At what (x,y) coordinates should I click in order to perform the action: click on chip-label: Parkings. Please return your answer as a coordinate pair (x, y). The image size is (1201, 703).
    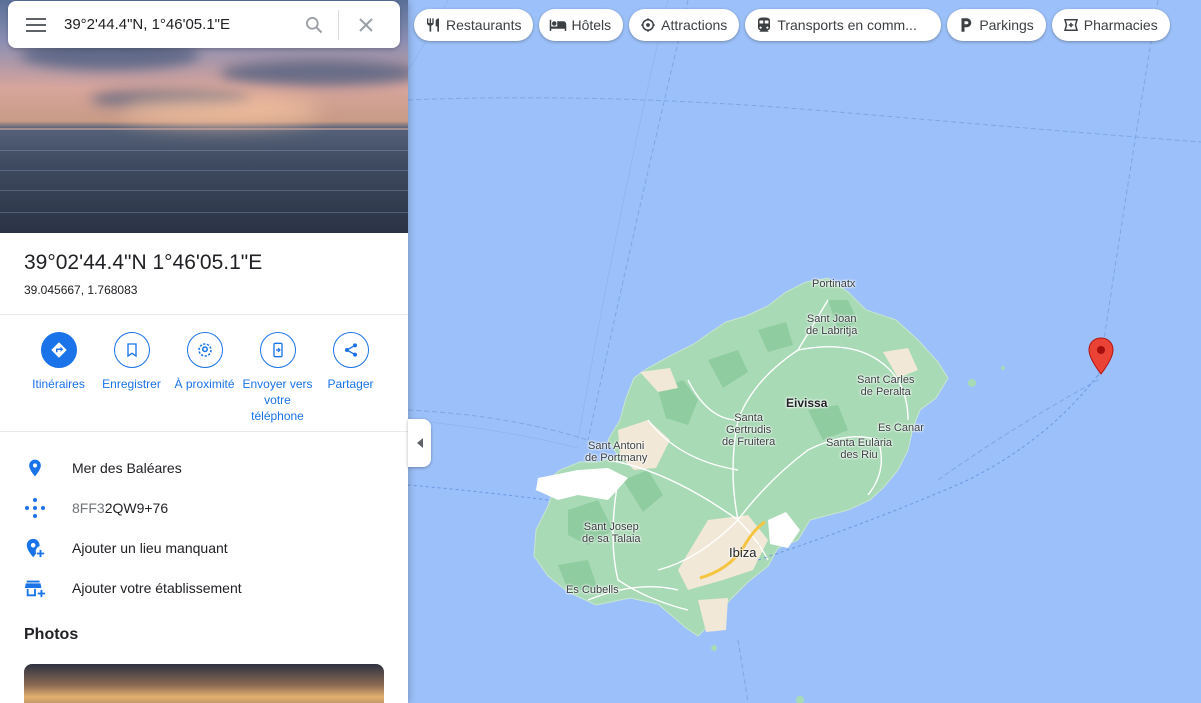
    Looking at the image, I should click on (1006, 25).